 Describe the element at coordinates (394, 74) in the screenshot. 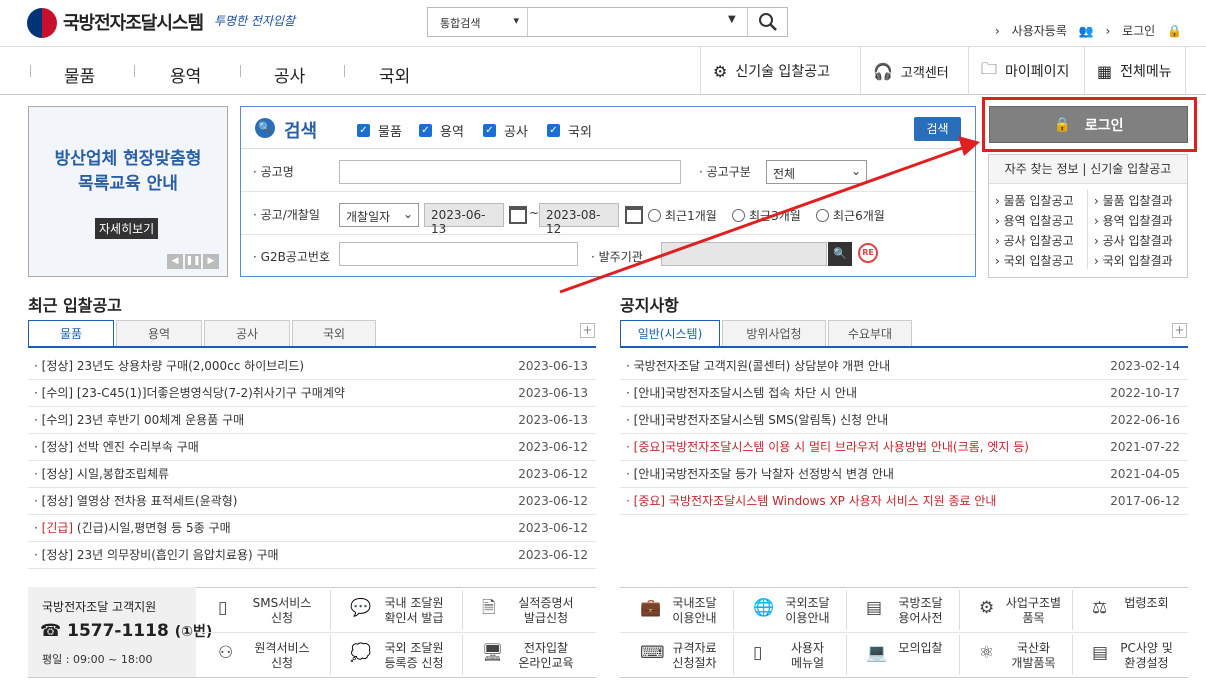

I see `nav-foreign: 국외` at that location.